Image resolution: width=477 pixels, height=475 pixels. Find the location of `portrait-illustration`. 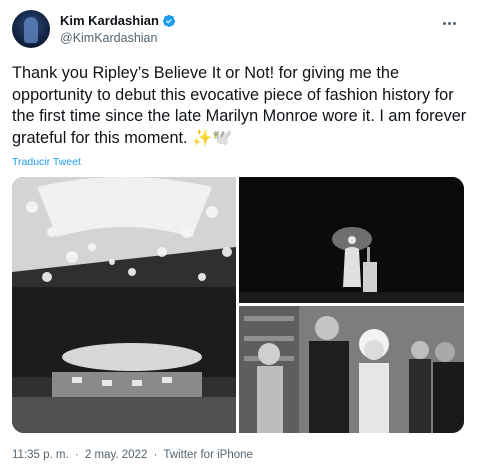

portrait-illustration is located at coordinates (351, 369).